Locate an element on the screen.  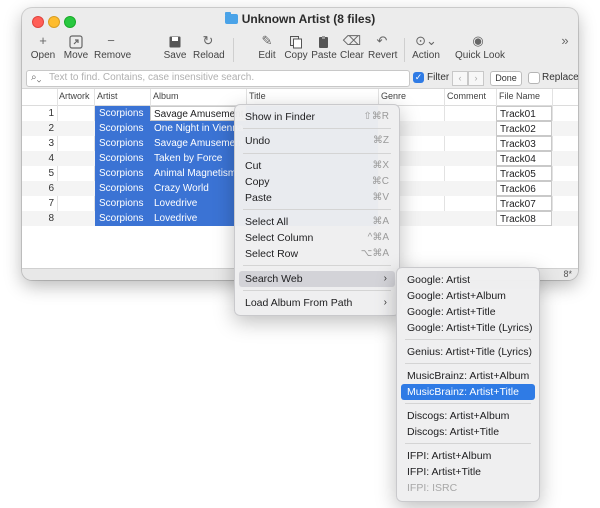
submenu-item-google-artist-title: Google: Artist+Title is located at coordinates (468, 312).